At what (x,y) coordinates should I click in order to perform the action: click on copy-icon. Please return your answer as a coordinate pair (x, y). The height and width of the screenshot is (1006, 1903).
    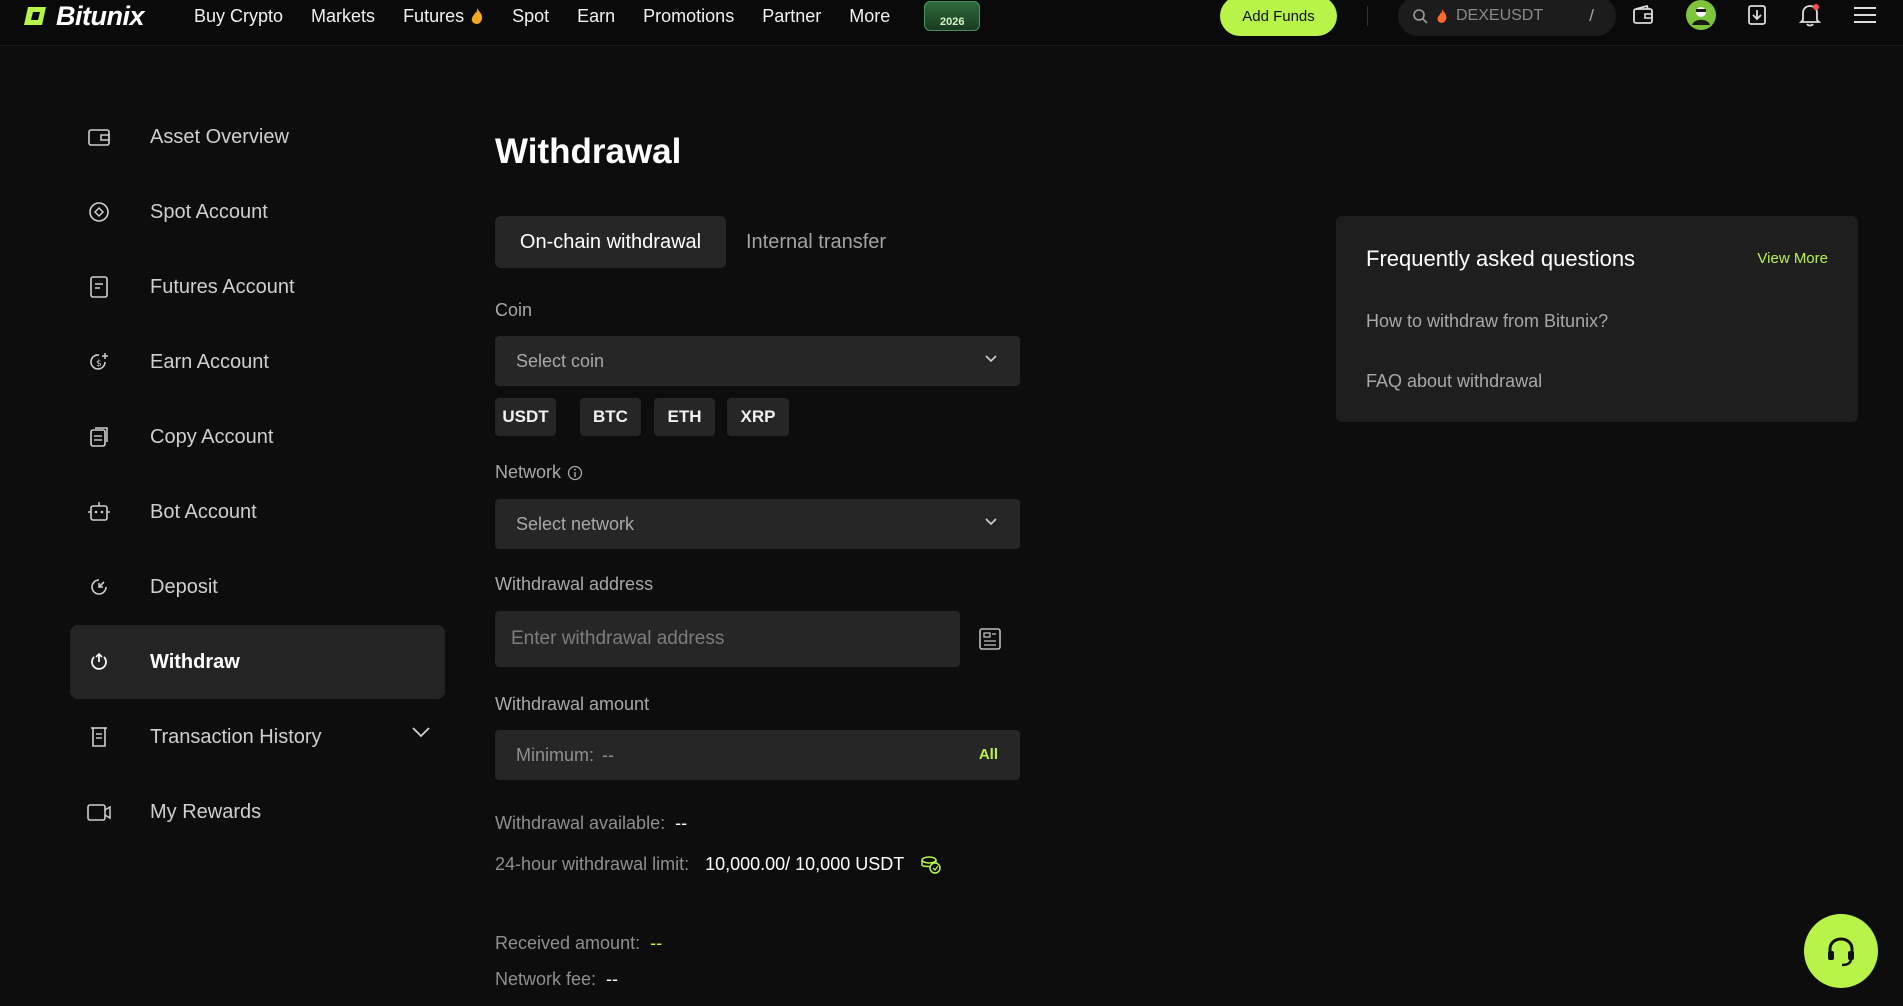
    Looking at the image, I should click on (99, 437).